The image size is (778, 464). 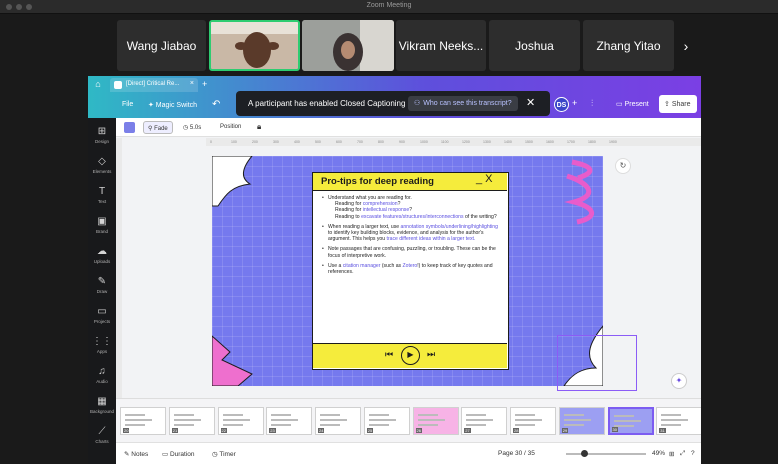 What do you see at coordinates (126, 430) in the screenshot?
I see `page-number: 20` at bounding box center [126, 430].